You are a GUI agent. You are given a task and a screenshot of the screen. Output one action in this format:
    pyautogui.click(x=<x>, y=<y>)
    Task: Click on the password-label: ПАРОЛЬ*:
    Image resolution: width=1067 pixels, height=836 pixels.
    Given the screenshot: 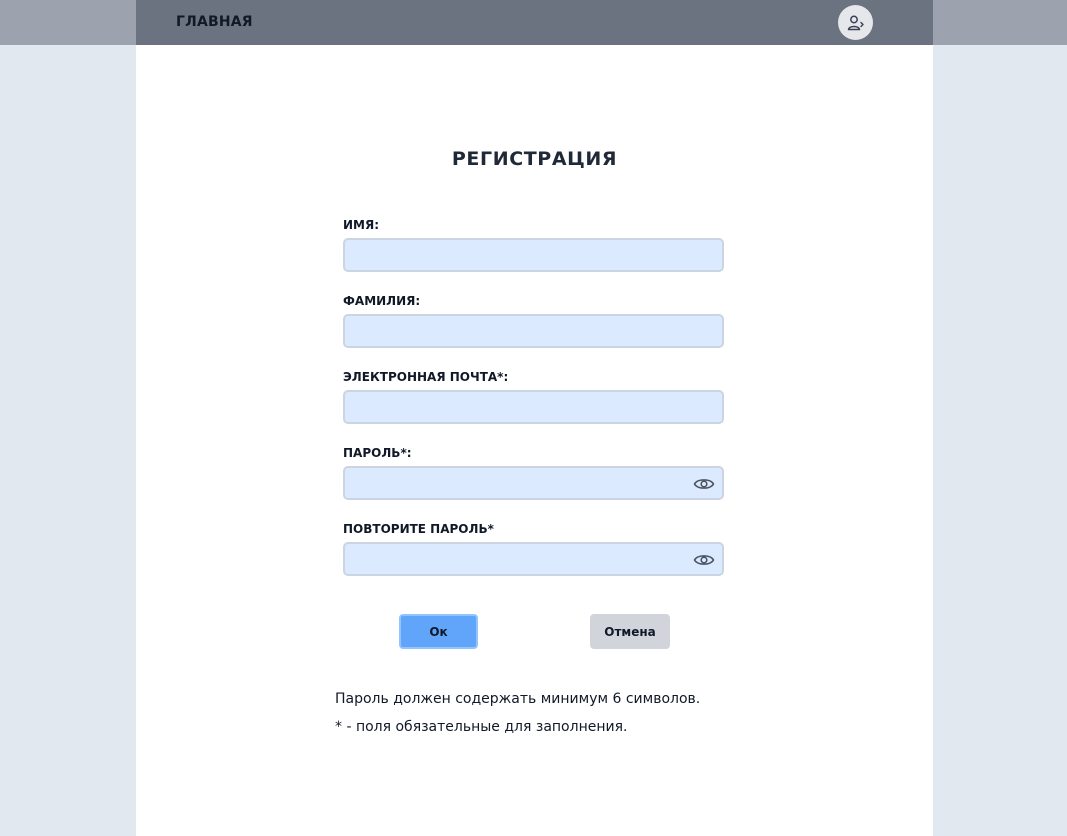 What is the action you would take?
    pyautogui.click(x=377, y=453)
    